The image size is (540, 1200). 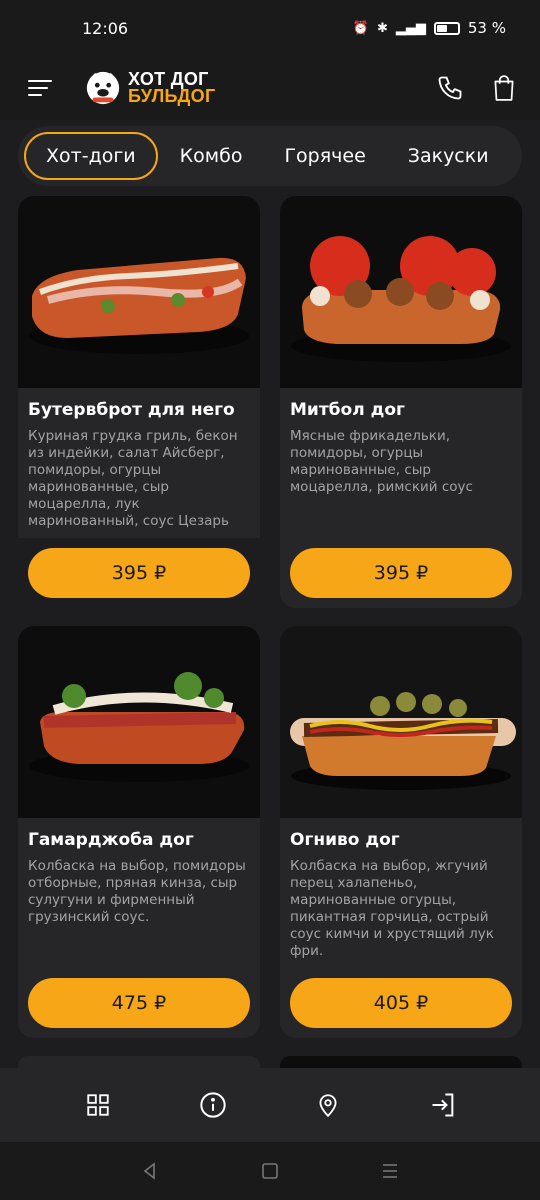 What do you see at coordinates (91, 156) in the screenshot?
I see `tab-hot-dogs: Хот-доги` at bounding box center [91, 156].